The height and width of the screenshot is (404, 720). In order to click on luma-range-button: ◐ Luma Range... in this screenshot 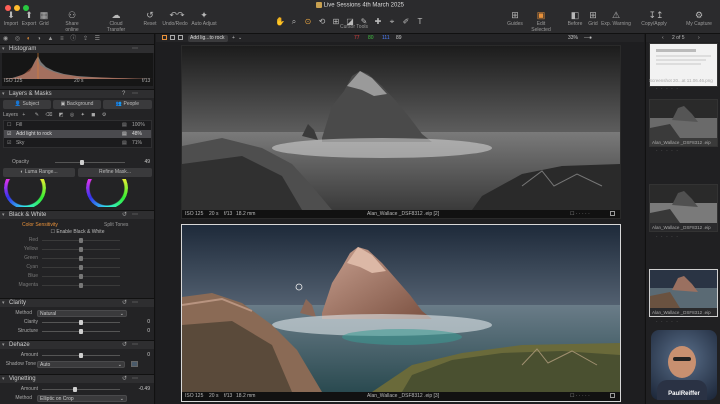, I will do `click(39, 172)`.